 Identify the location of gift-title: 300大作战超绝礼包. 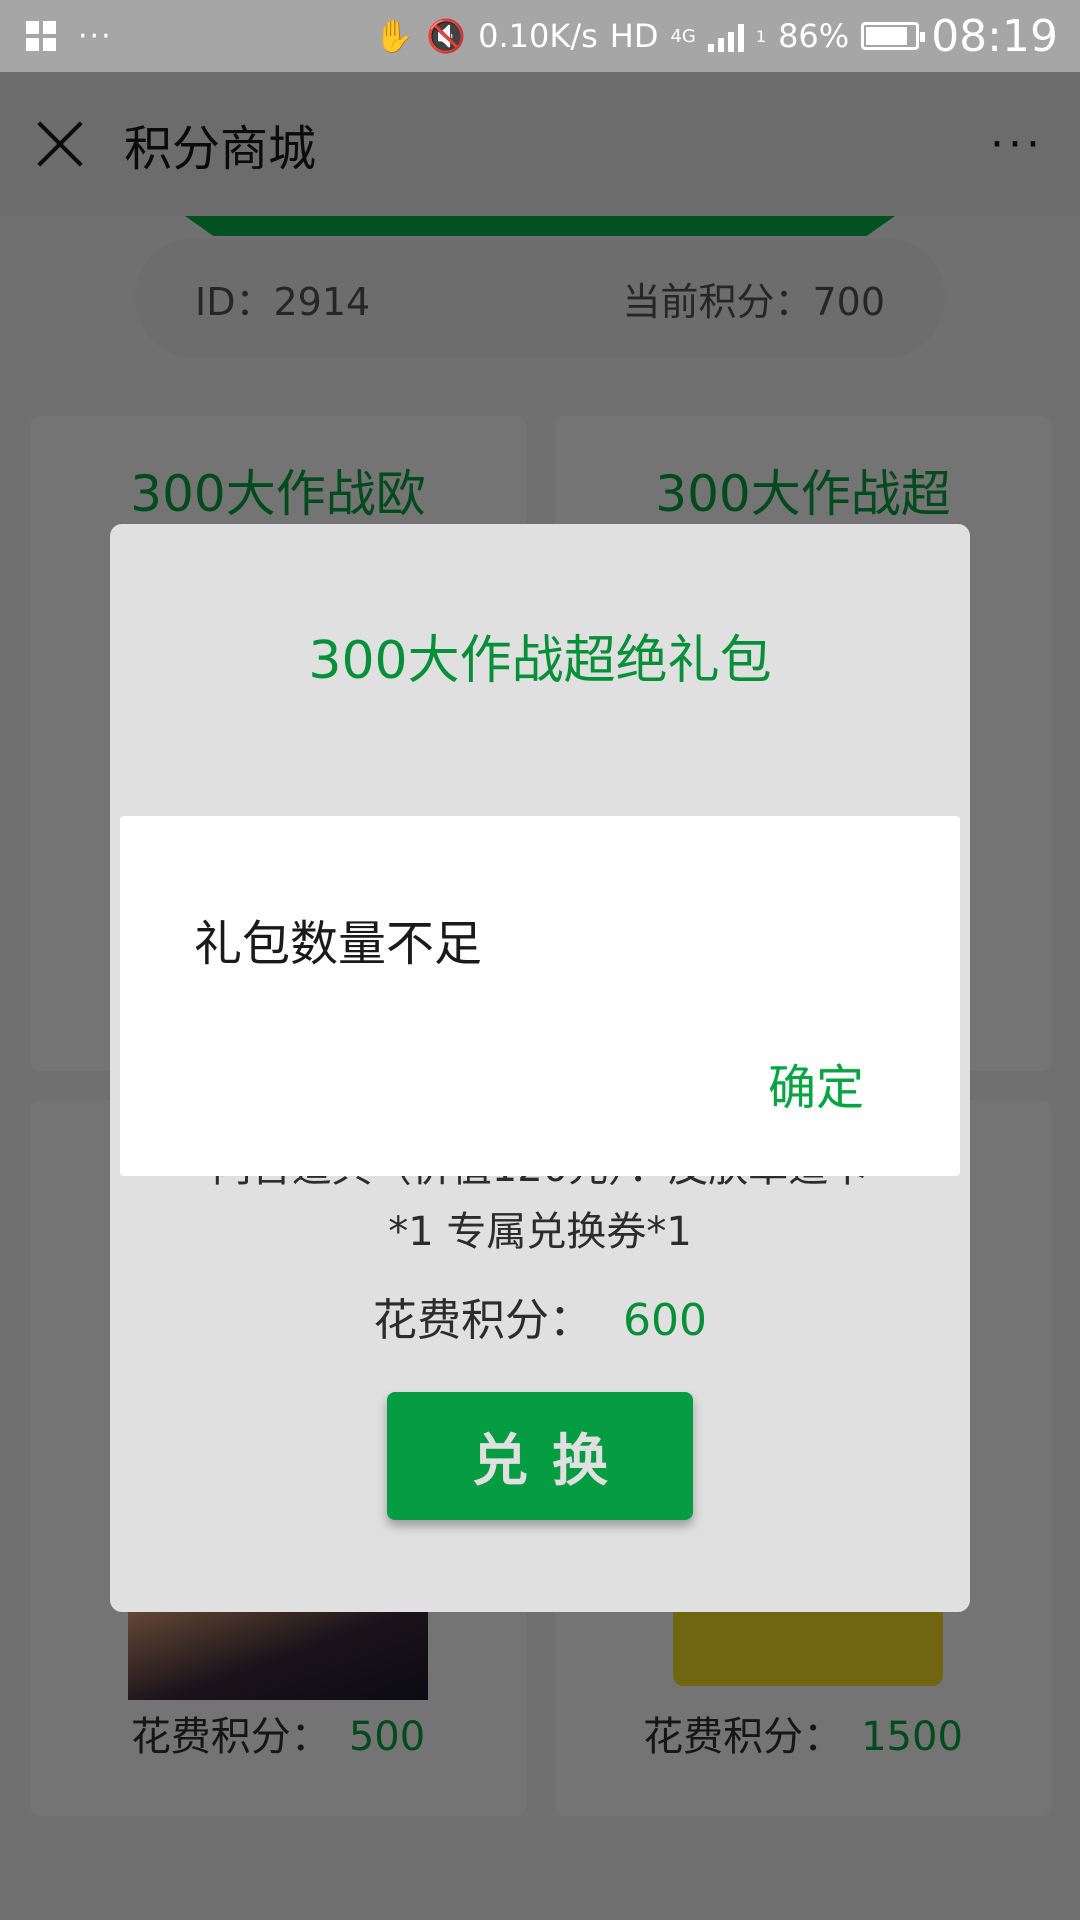
(540, 661).